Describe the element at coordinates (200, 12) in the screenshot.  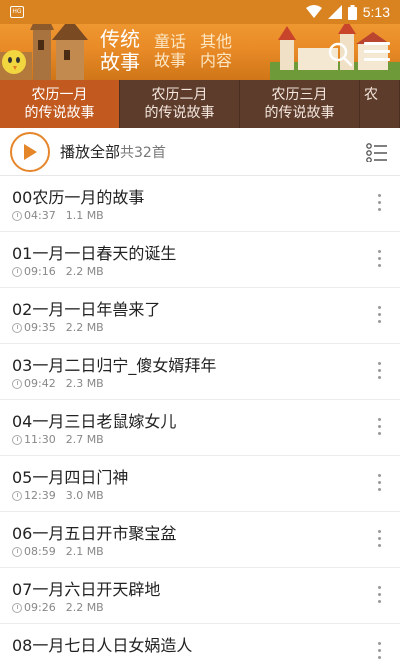
I see `status-bar: HG 5:13` at that location.